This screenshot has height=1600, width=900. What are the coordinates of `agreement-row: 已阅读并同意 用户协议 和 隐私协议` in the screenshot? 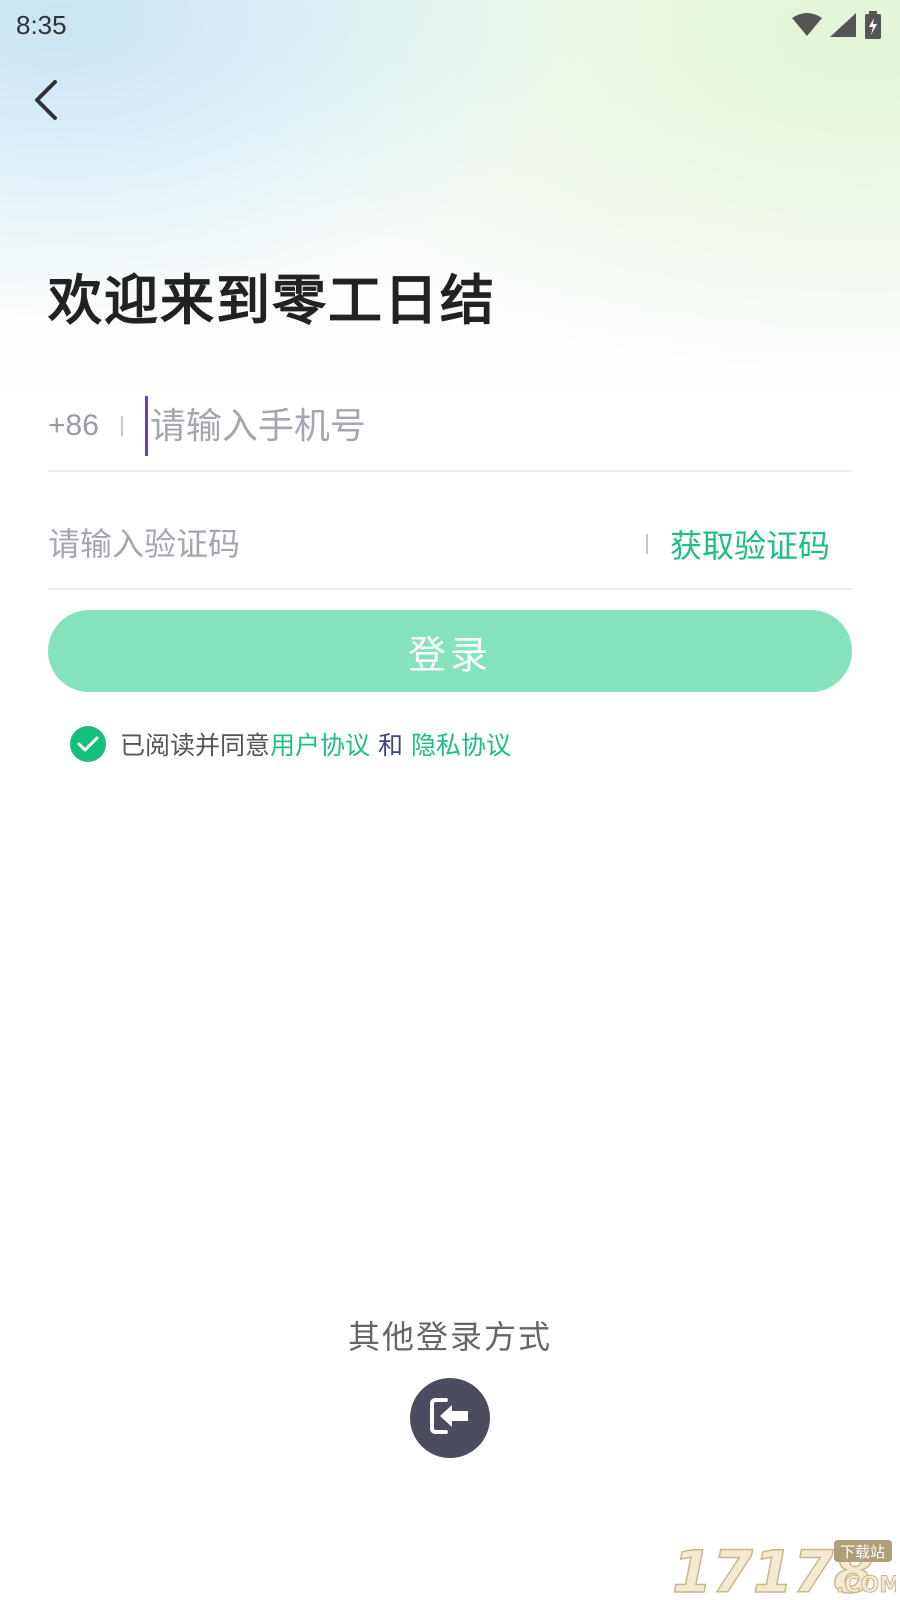 It's located at (290, 744).